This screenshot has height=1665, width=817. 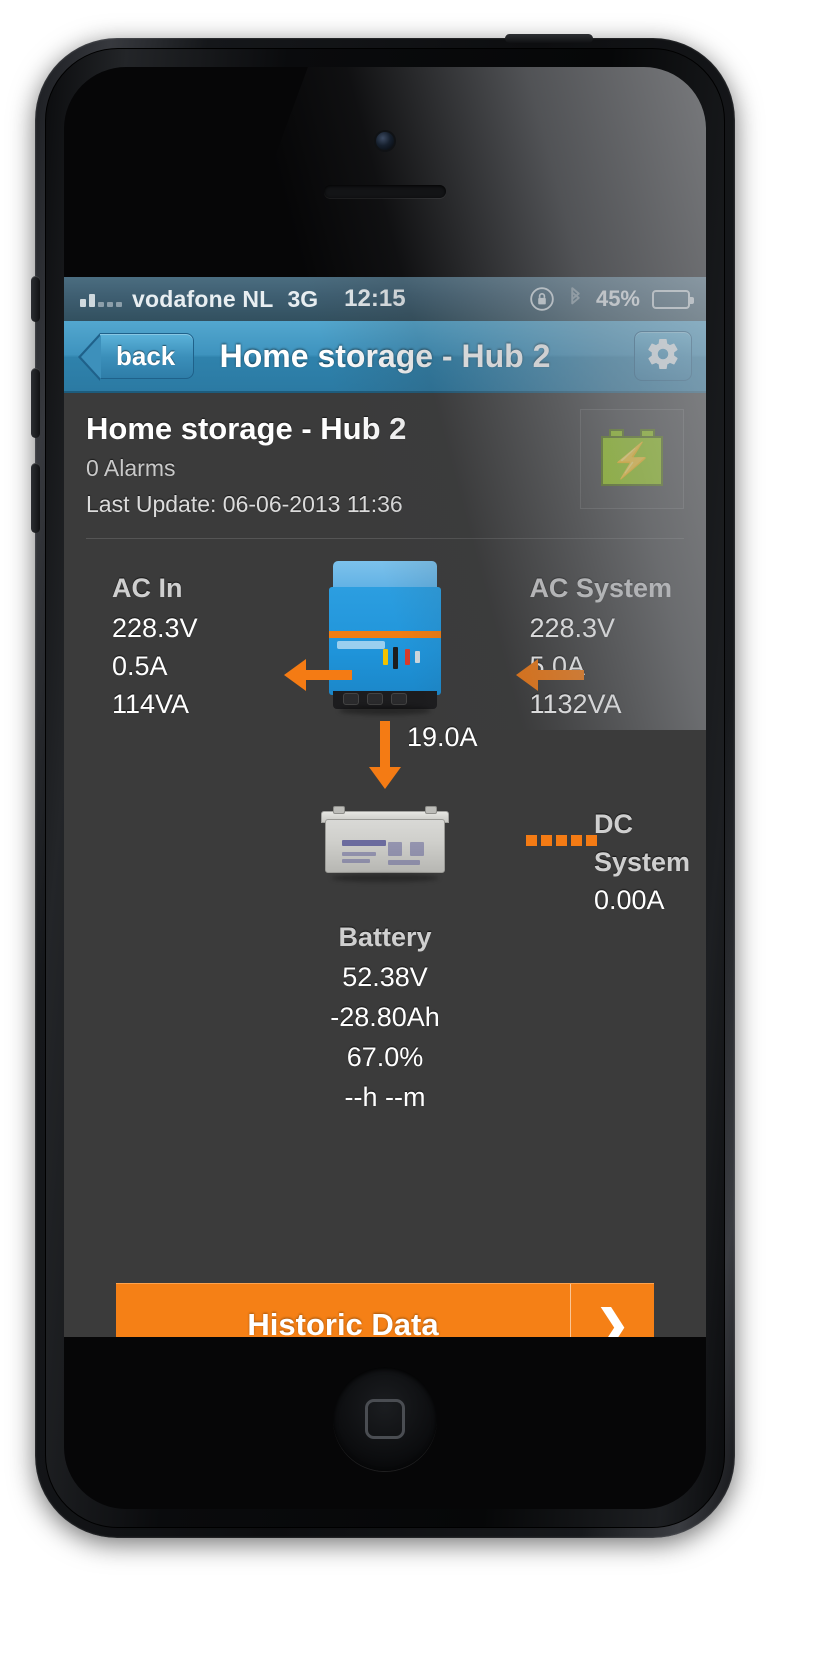 I want to click on silence-switch, so click(x=35, y=299).